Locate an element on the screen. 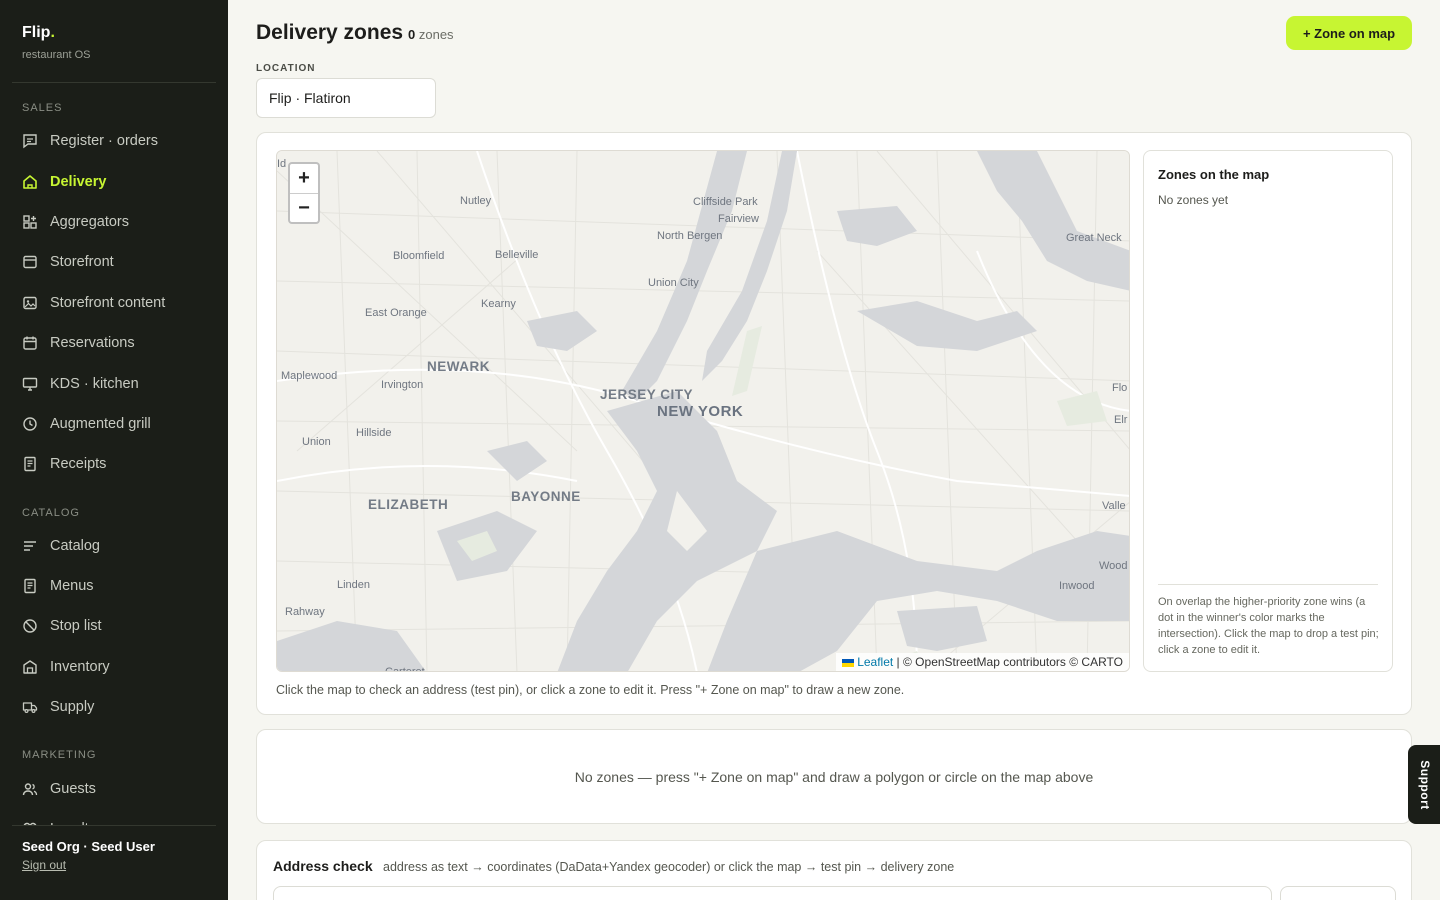 The height and width of the screenshot is (900, 1440). location-select: Flip · Flatiron is located at coordinates (346, 98).